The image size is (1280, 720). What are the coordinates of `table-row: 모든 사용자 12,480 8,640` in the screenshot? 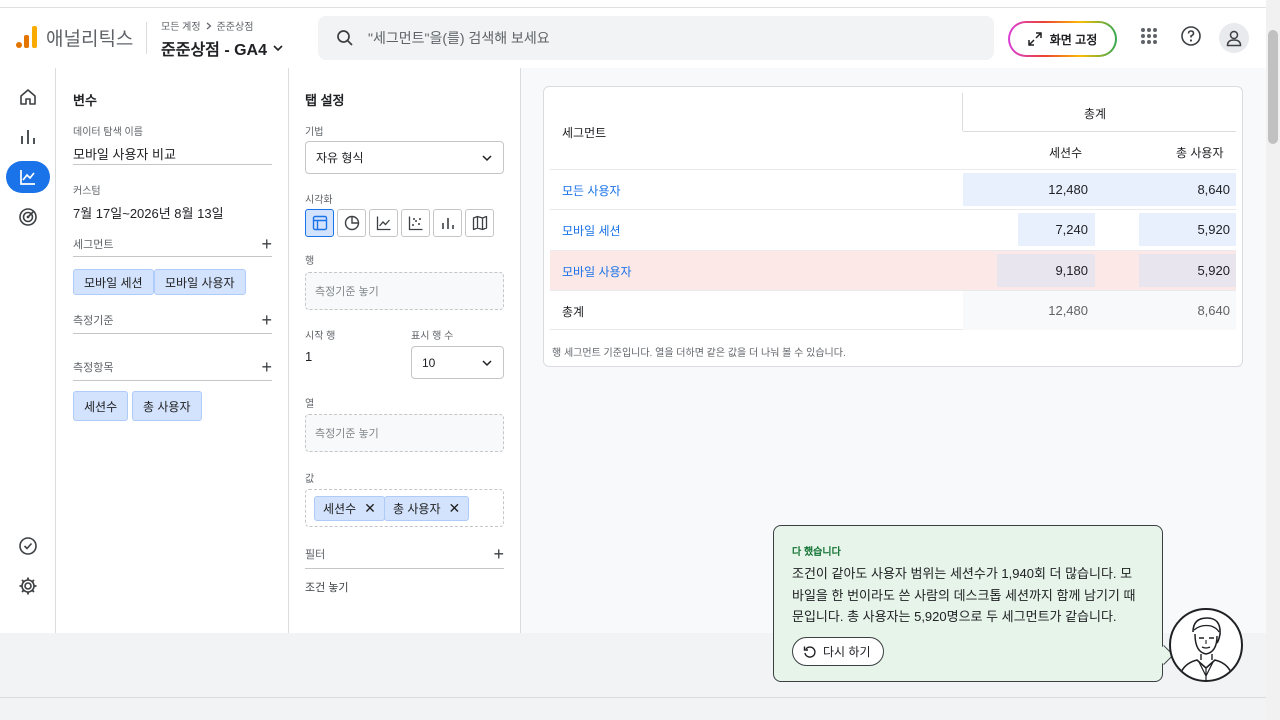 It's located at (893, 189).